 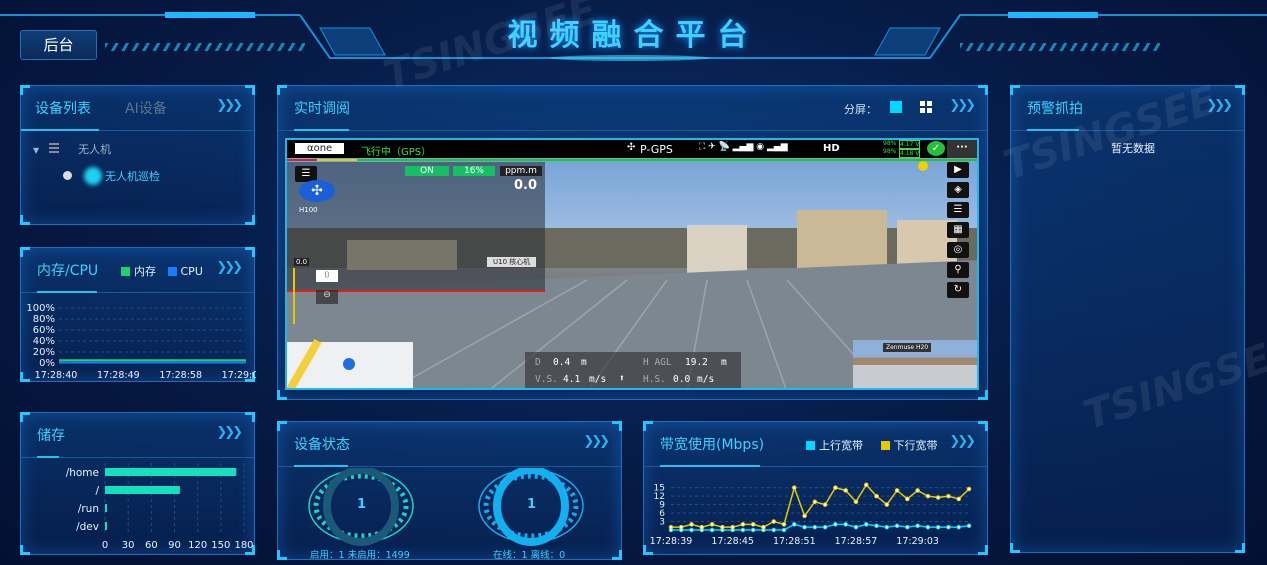 I want to click on enabled-gauge-caption: 启用：1 未启用：1499, so click(x=360, y=555).